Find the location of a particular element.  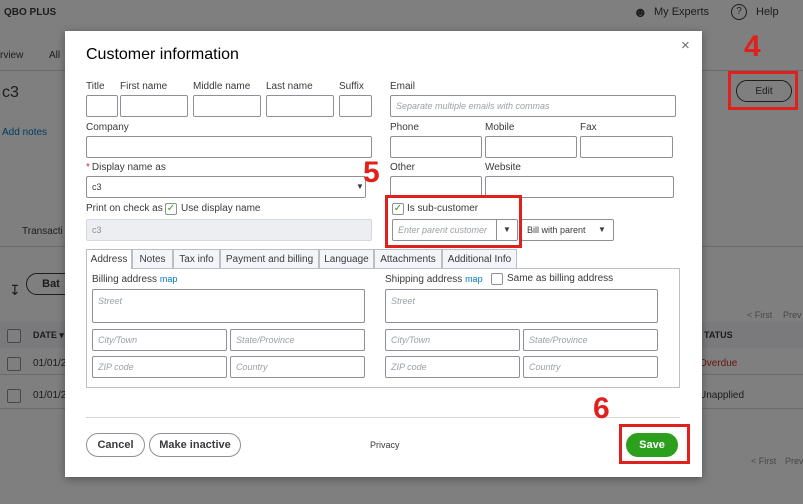

step-5-label: 5 is located at coordinates (371, 172).